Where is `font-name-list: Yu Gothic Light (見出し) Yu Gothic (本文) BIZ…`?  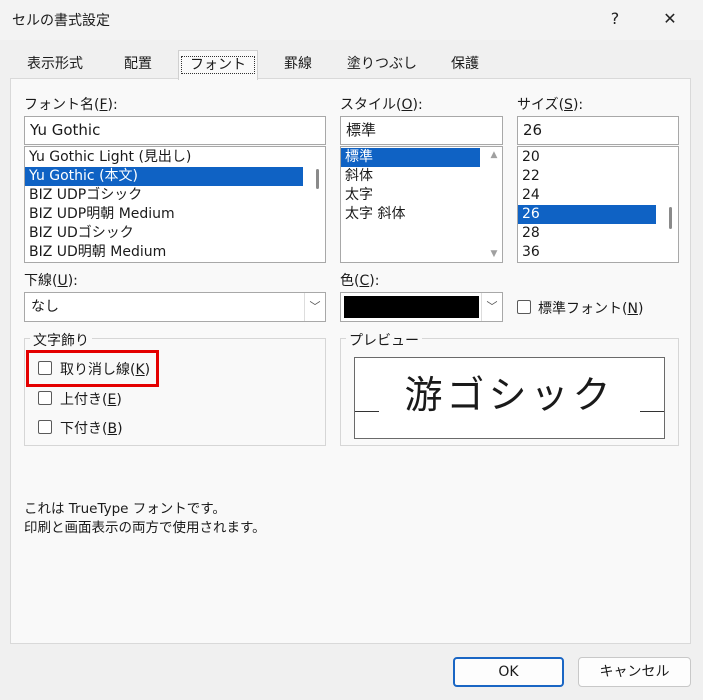 font-name-list: Yu Gothic Light (見出し) Yu Gothic (本文) BIZ… is located at coordinates (175, 204).